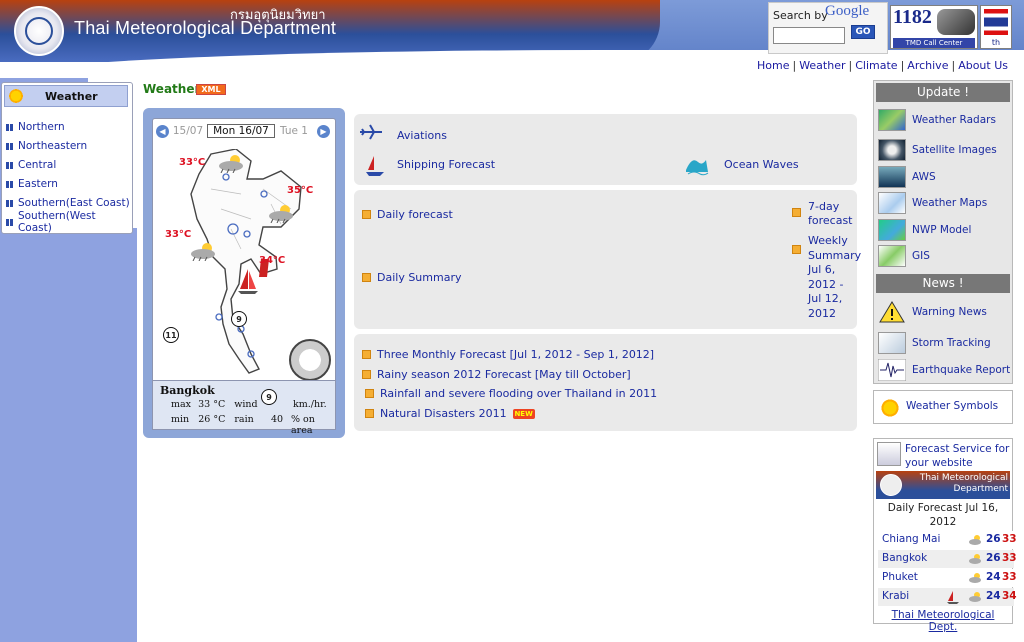 This screenshot has width=1024, height=642. Describe the element at coordinates (31, 165) in the screenshot. I see `region-central: Central` at that location.